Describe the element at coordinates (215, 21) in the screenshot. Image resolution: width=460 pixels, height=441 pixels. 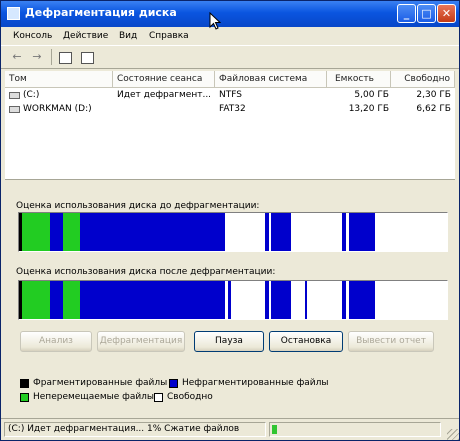
I see `mouse-cursor-icon` at that location.